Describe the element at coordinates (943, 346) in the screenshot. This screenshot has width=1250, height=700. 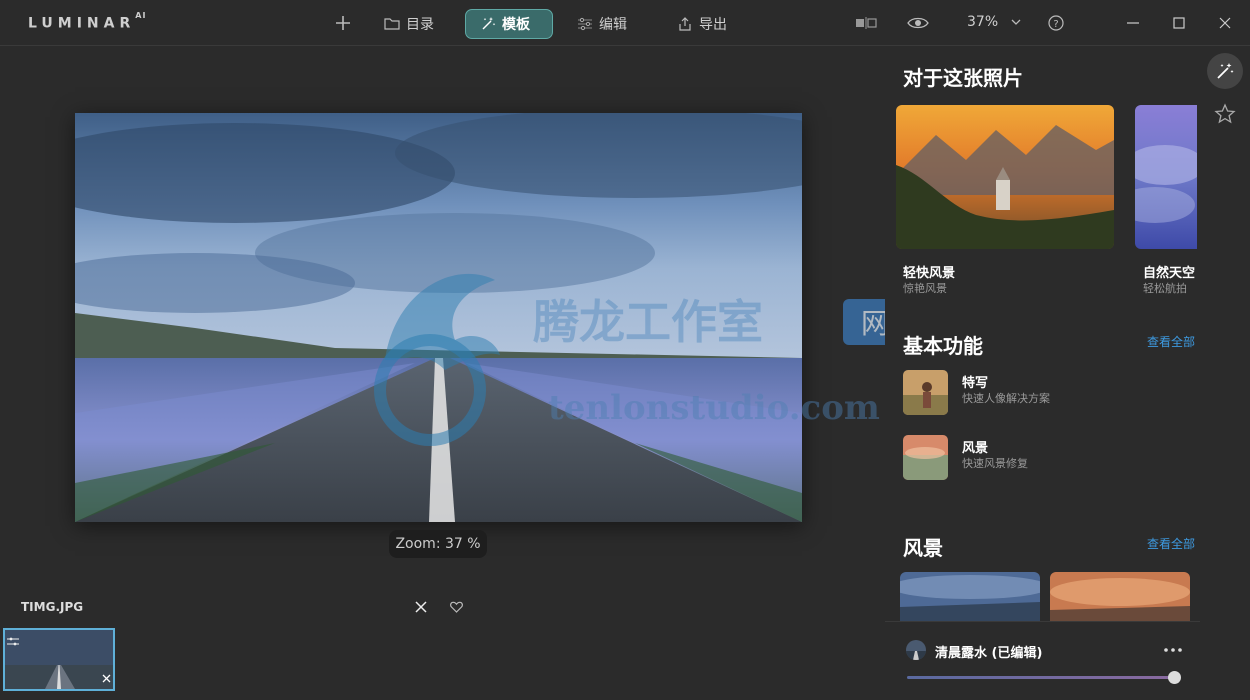
I see `section-title-essentials: 基本功能` at that location.